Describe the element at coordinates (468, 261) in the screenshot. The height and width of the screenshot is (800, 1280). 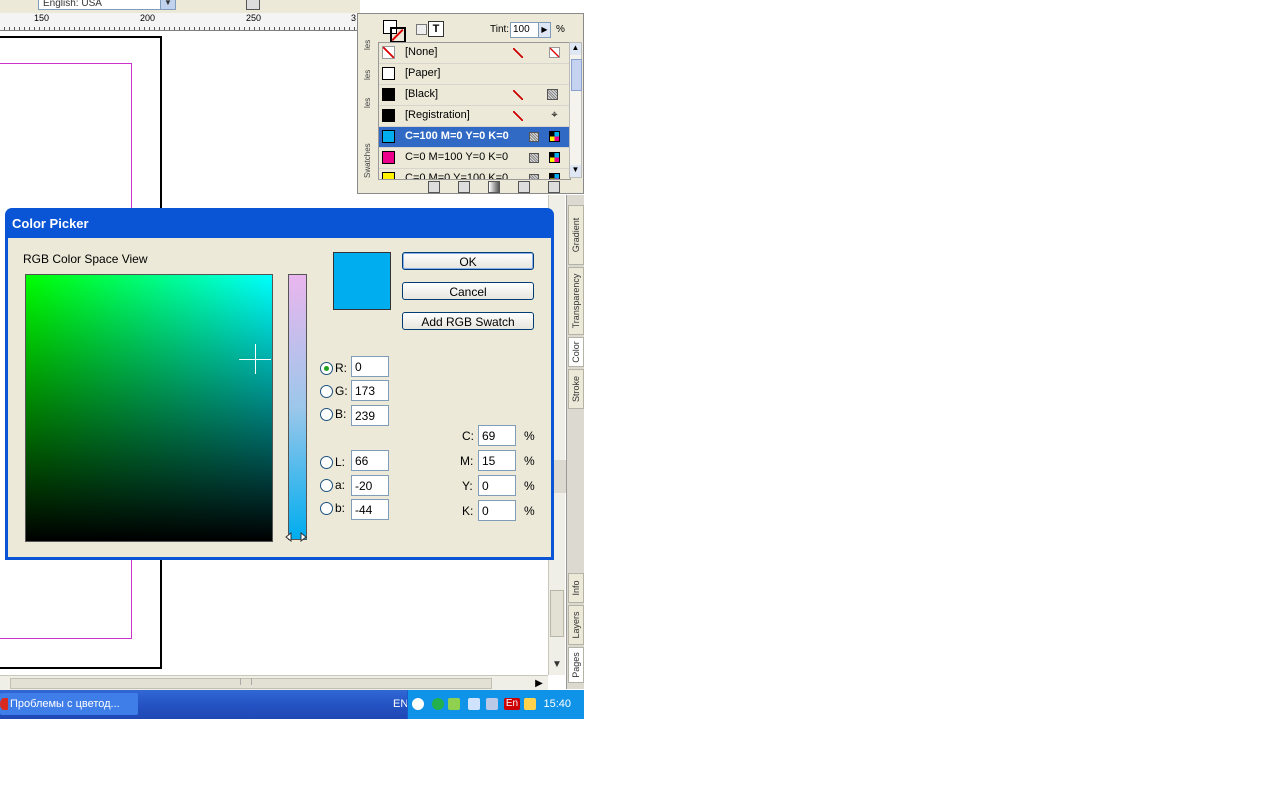
I see `ok-button: OK` at that location.